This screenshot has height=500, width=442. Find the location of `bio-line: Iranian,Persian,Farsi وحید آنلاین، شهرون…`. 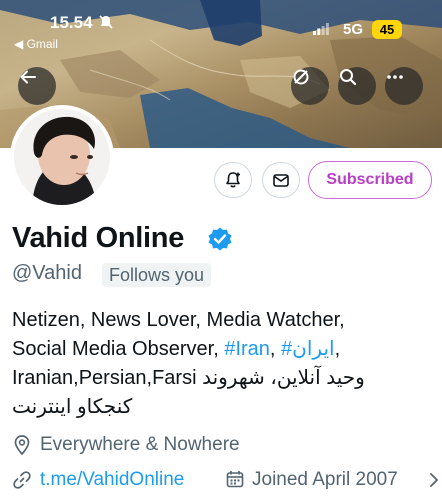

bio-line: Iranian,Persian,Farsi وحید آنلاین، شهرون… is located at coordinates (188, 378).